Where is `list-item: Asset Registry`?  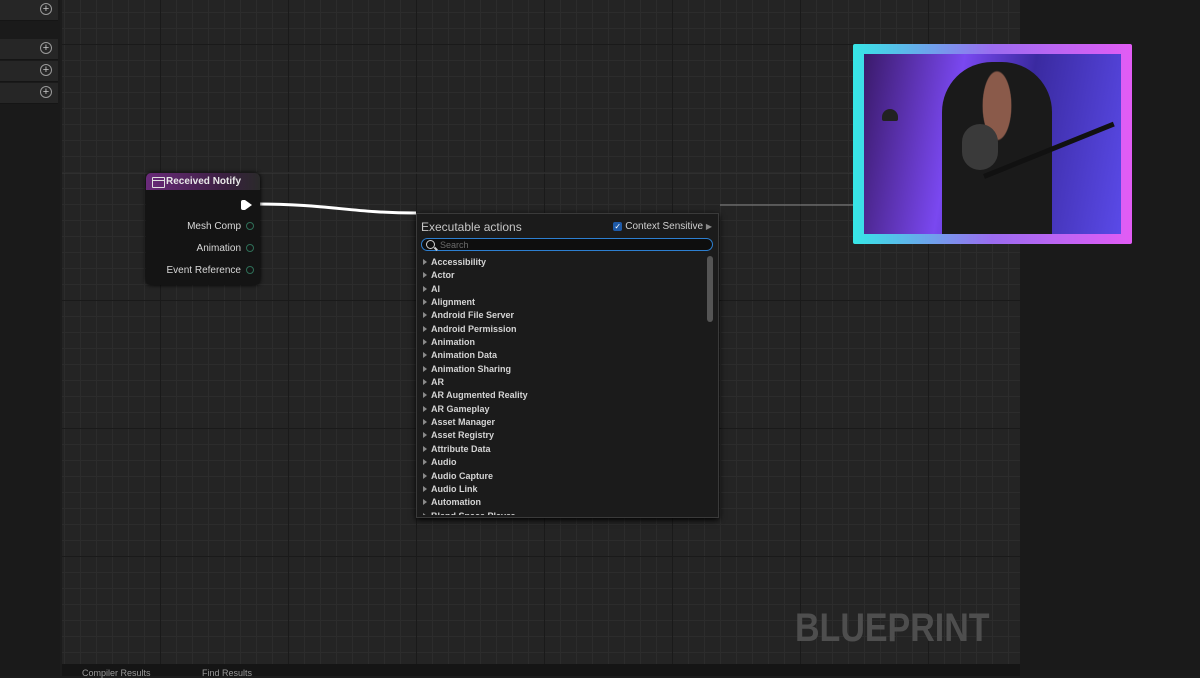 list-item: Asset Registry is located at coordinates (563, 435).